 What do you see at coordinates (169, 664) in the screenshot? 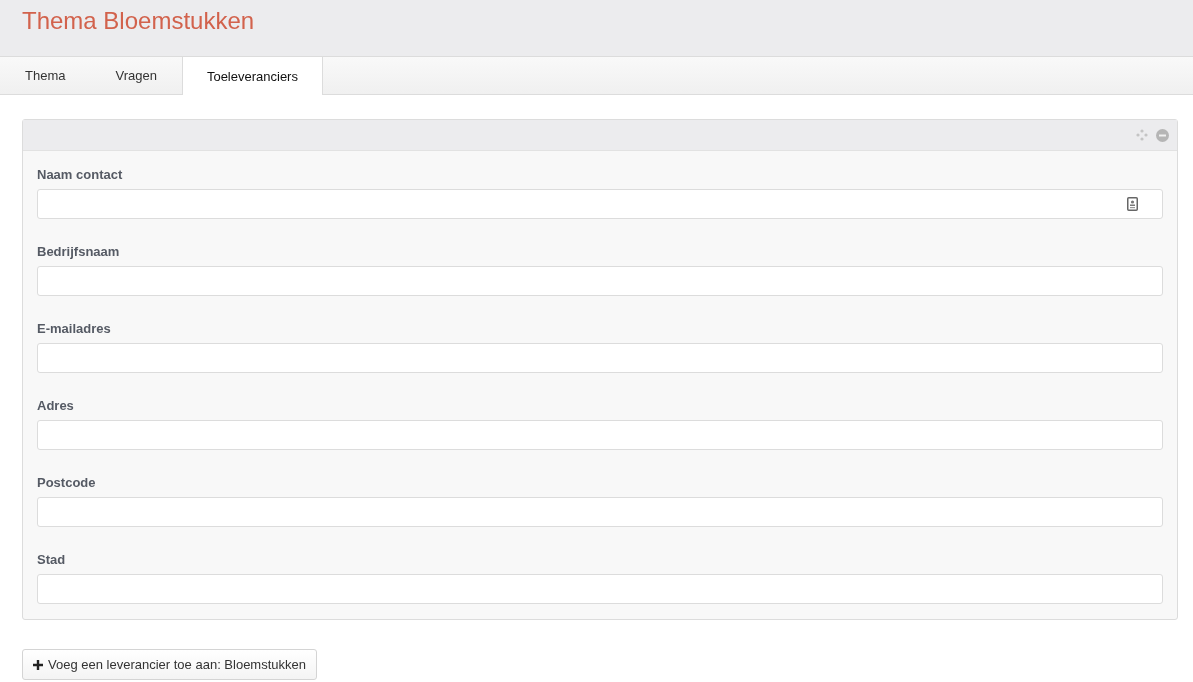
I see `add-supplier-button: Voeg een leverancier toe aan: Bloemstukken` at bounding box center [169, 664].